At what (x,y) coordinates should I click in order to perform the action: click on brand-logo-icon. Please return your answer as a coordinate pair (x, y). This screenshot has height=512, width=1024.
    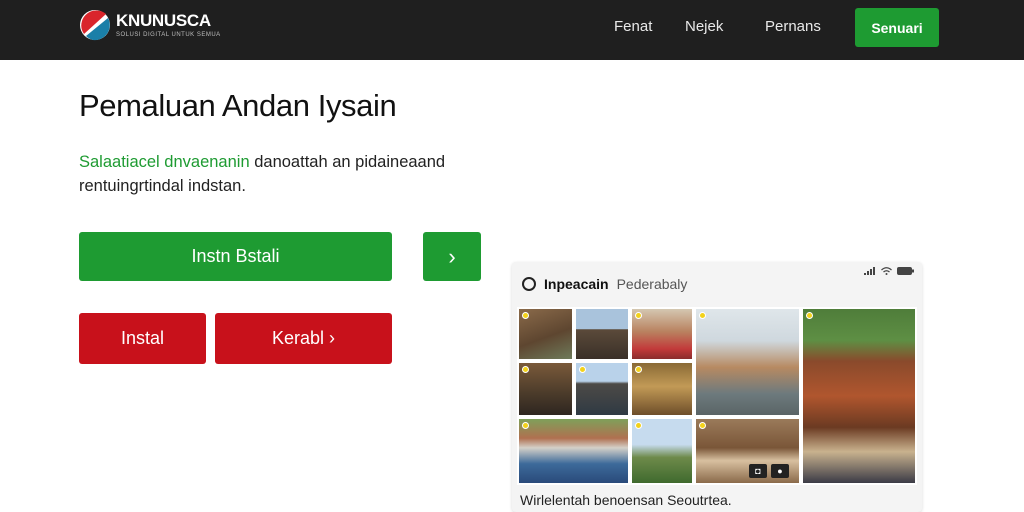
    Looking at the image, I should click on (95, 25).